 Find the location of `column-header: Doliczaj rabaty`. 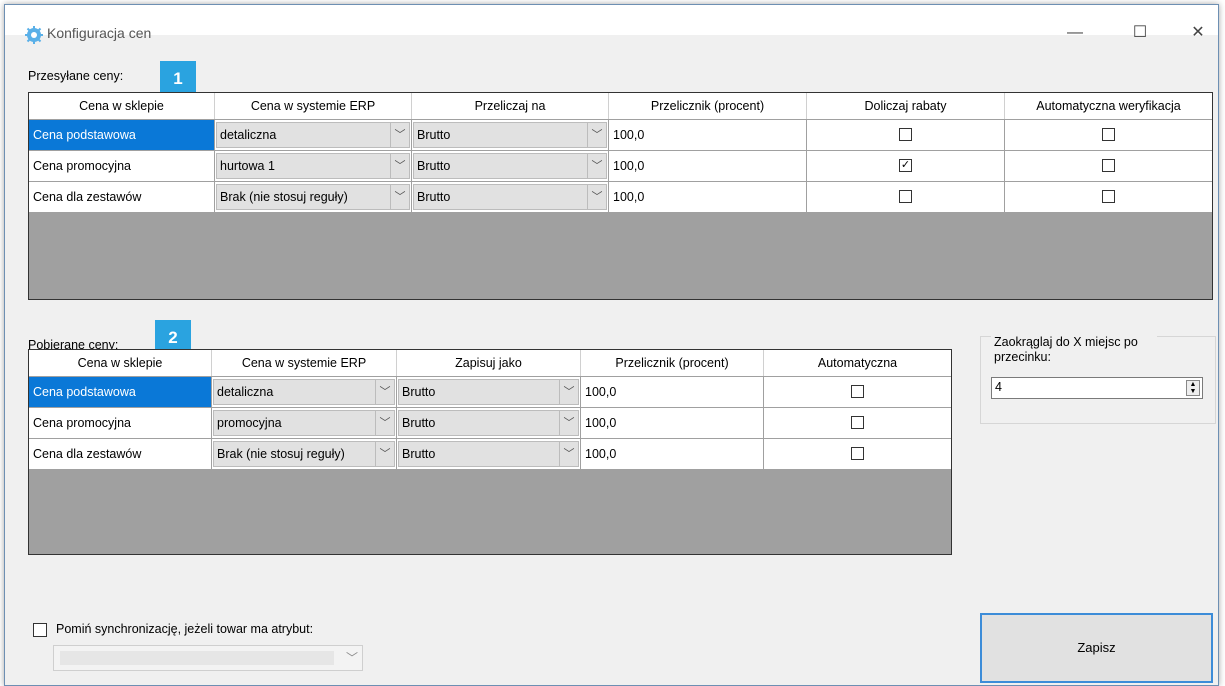

column-header: Doliczaj rabaty is located at coordinates (906, 106).